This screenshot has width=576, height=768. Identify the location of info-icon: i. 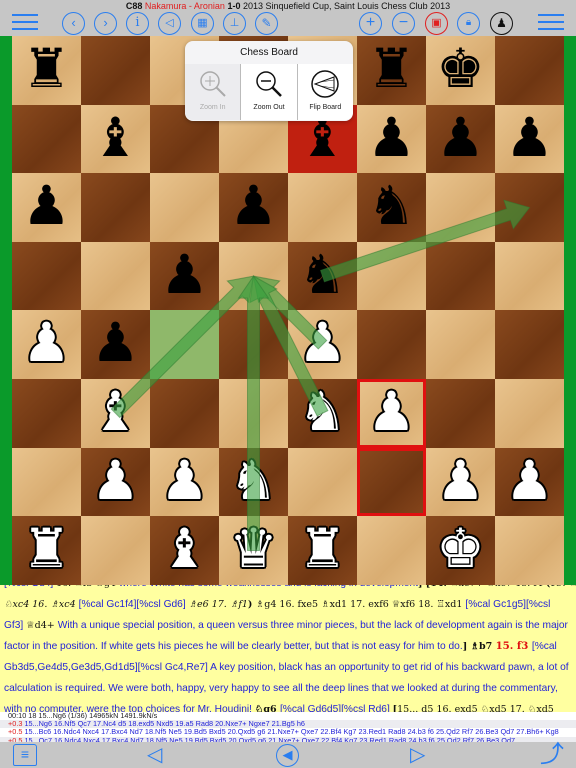
(137, 23).